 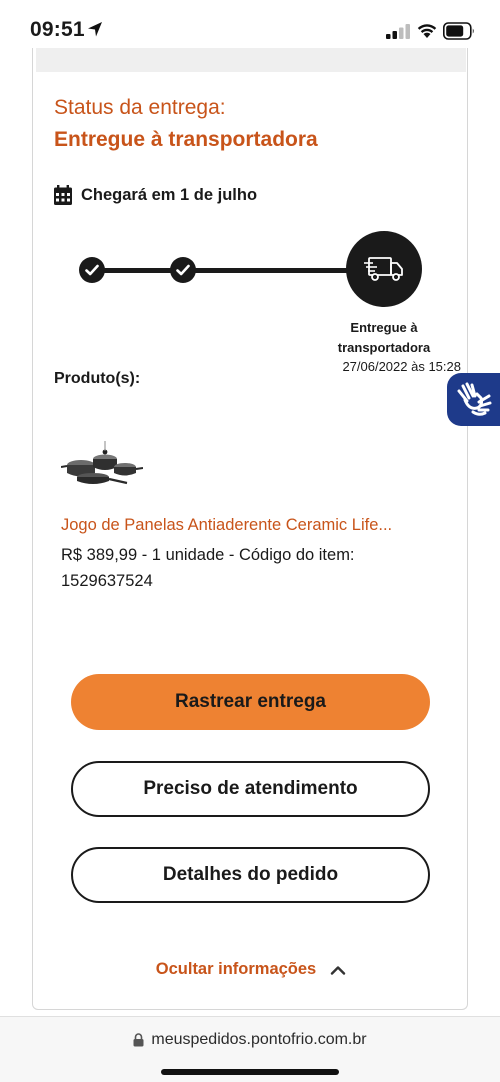 I want to click on browser-address-bar: meuspedidos.pontofrio.com.br, so click(x=250, y=1049).